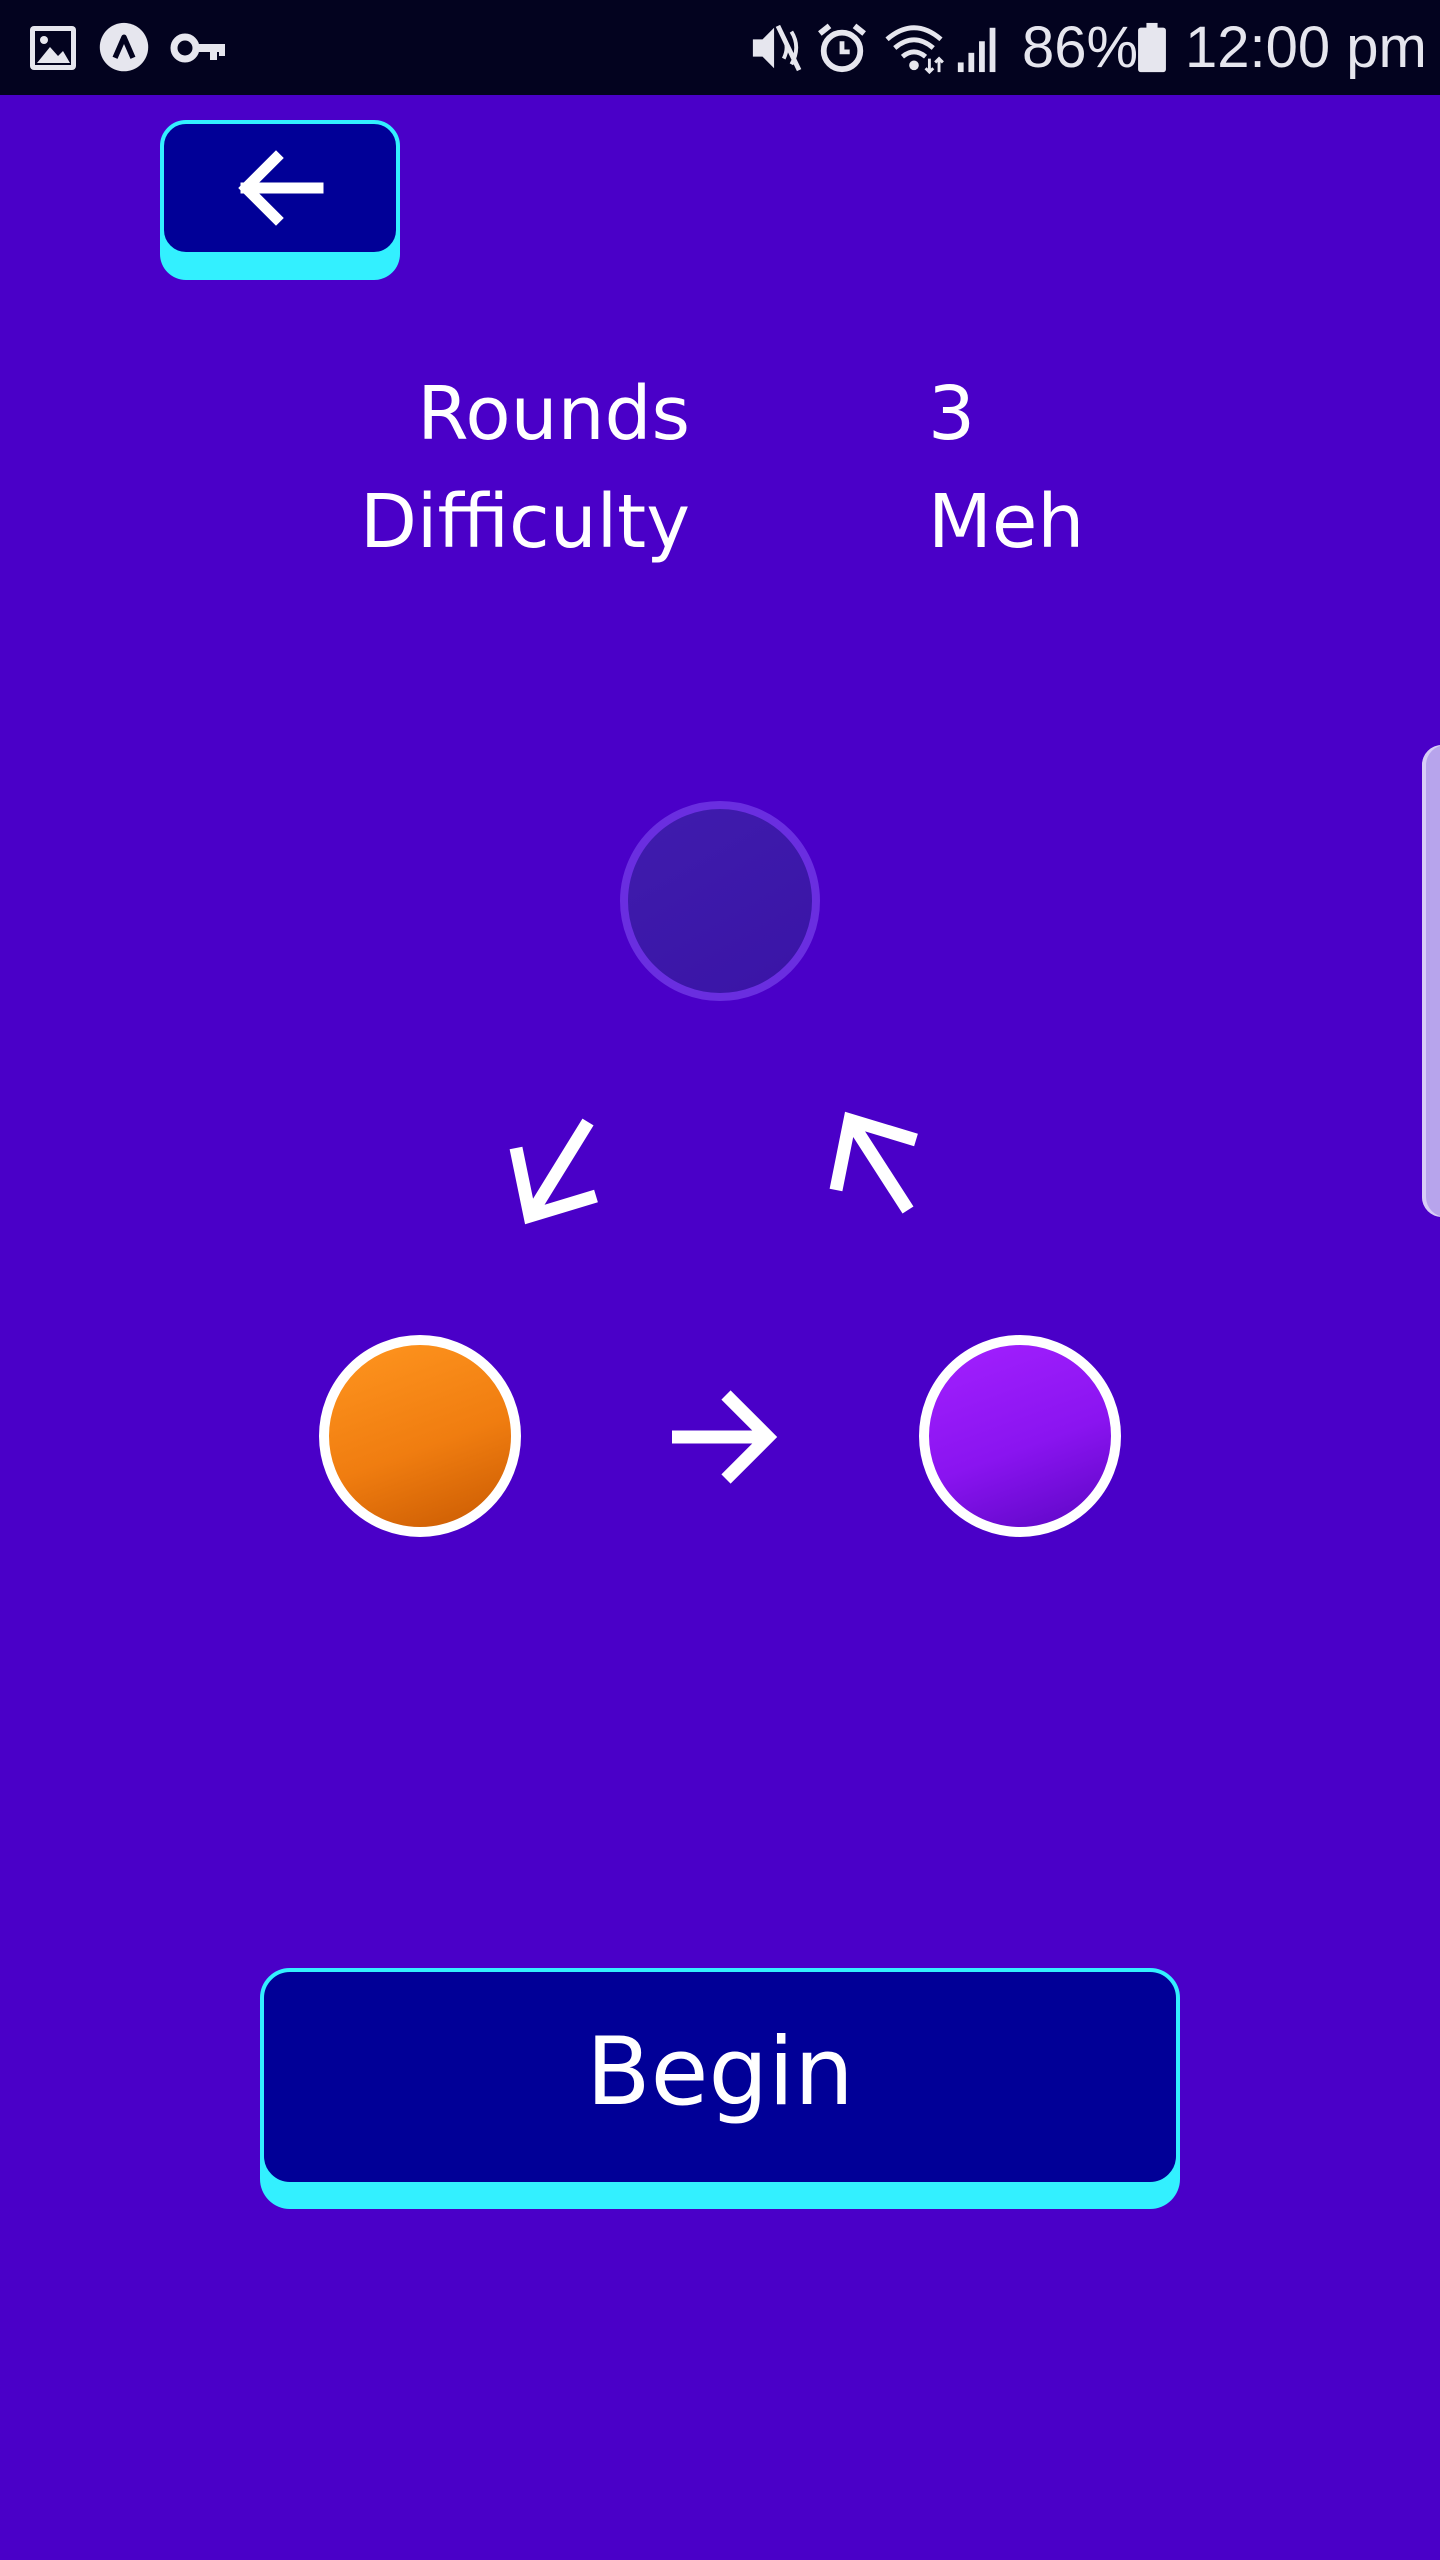 This screenshot has width=1440, height=2560. Describe the element at coordinates (553, 1171) in the screenshot. I see `arrow-down-left-icon` at that location.